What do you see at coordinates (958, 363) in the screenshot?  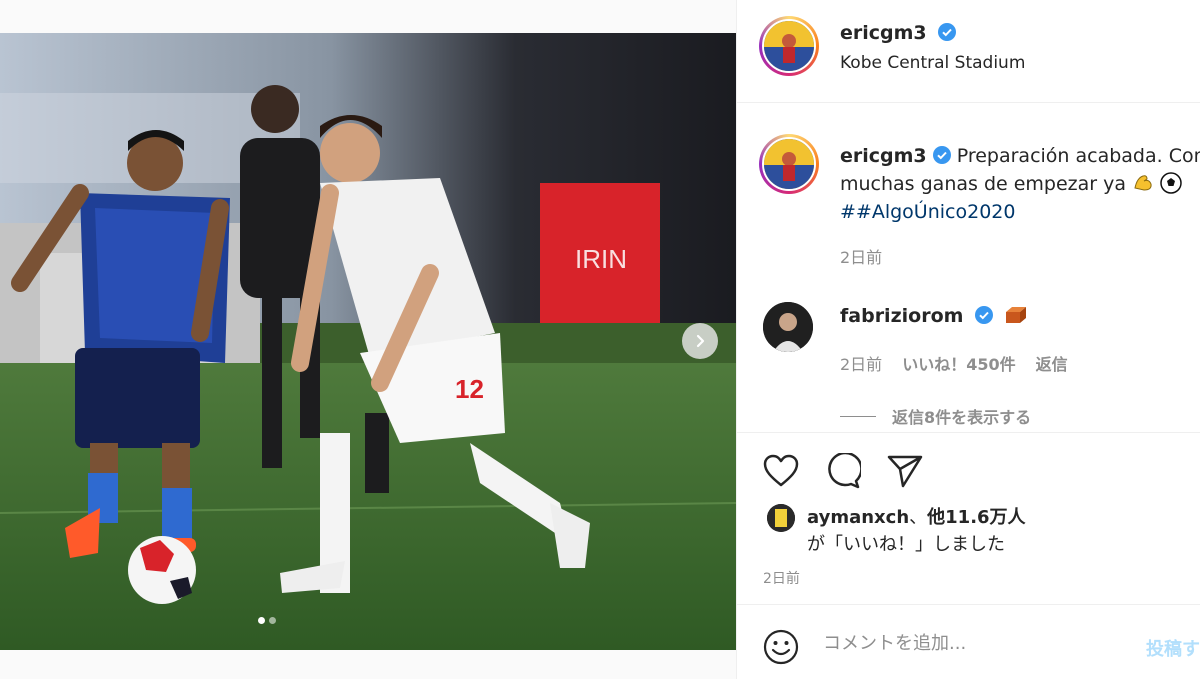 I see `comment-likes-link: いいね！450件` at bounding box center [958, 363].